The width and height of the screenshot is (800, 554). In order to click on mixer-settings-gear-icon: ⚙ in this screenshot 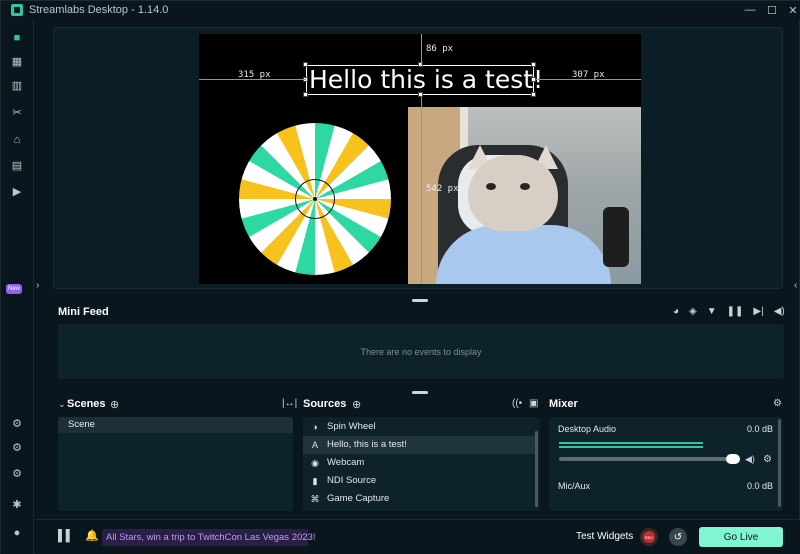, I will do `click(777, 403)`.